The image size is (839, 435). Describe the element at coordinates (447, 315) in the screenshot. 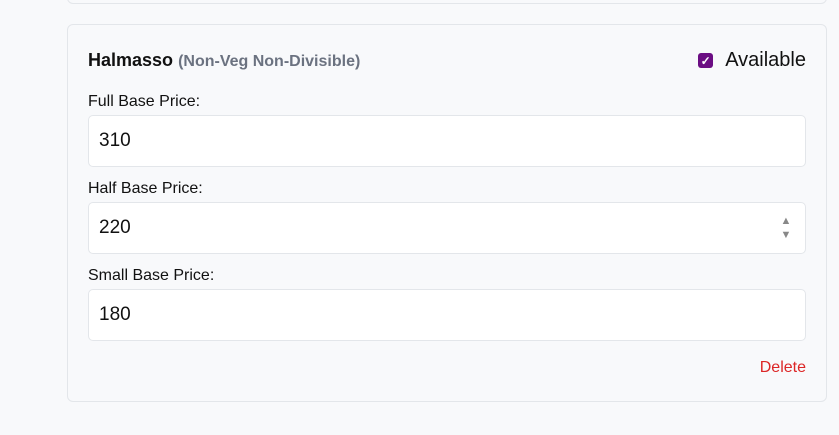

I see `small-price-input: 180` at that location.